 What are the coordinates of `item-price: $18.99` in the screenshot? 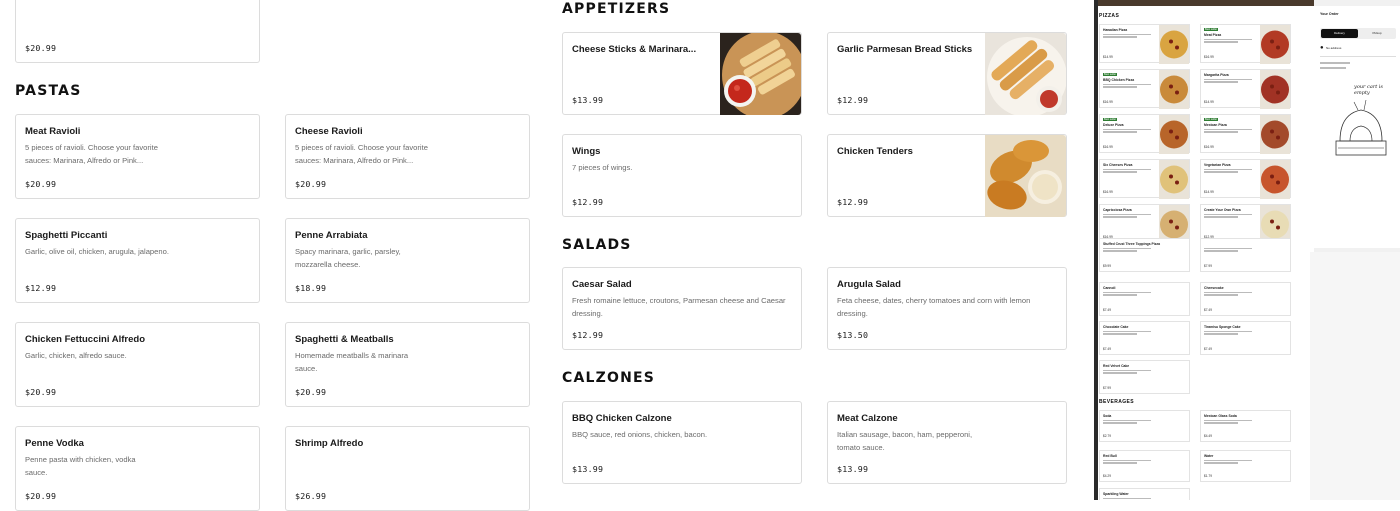 It's located at (311, 288).